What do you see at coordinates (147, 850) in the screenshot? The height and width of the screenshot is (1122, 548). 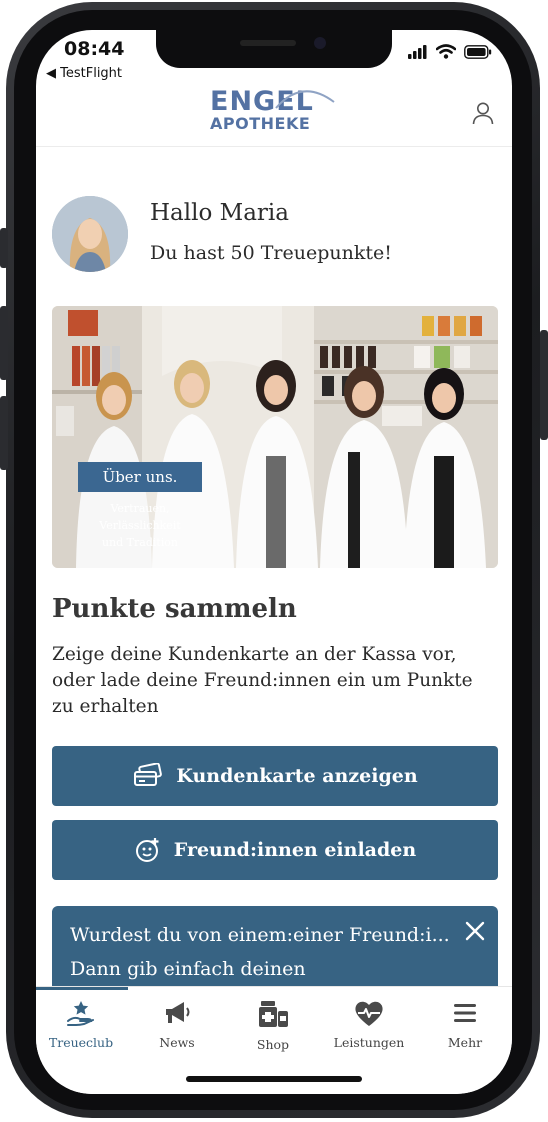 I see `invite-friend-icon` at bounding box center [147, 850].